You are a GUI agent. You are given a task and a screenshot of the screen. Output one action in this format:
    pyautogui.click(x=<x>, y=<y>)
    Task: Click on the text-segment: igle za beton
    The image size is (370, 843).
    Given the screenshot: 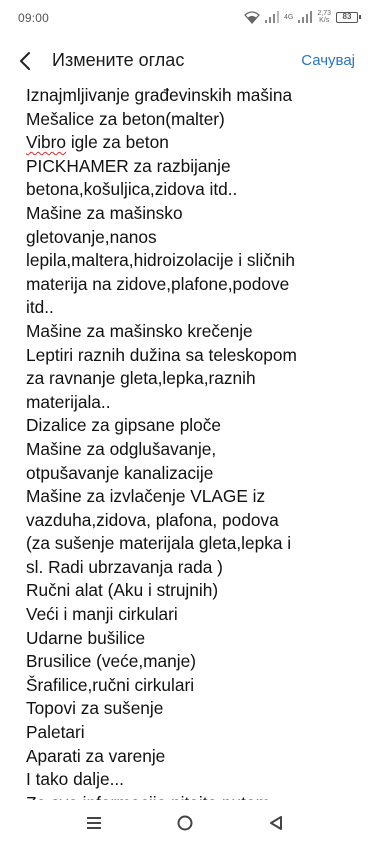 What is the action you would take?
    pyautogui.click(x=117, y=142)
    